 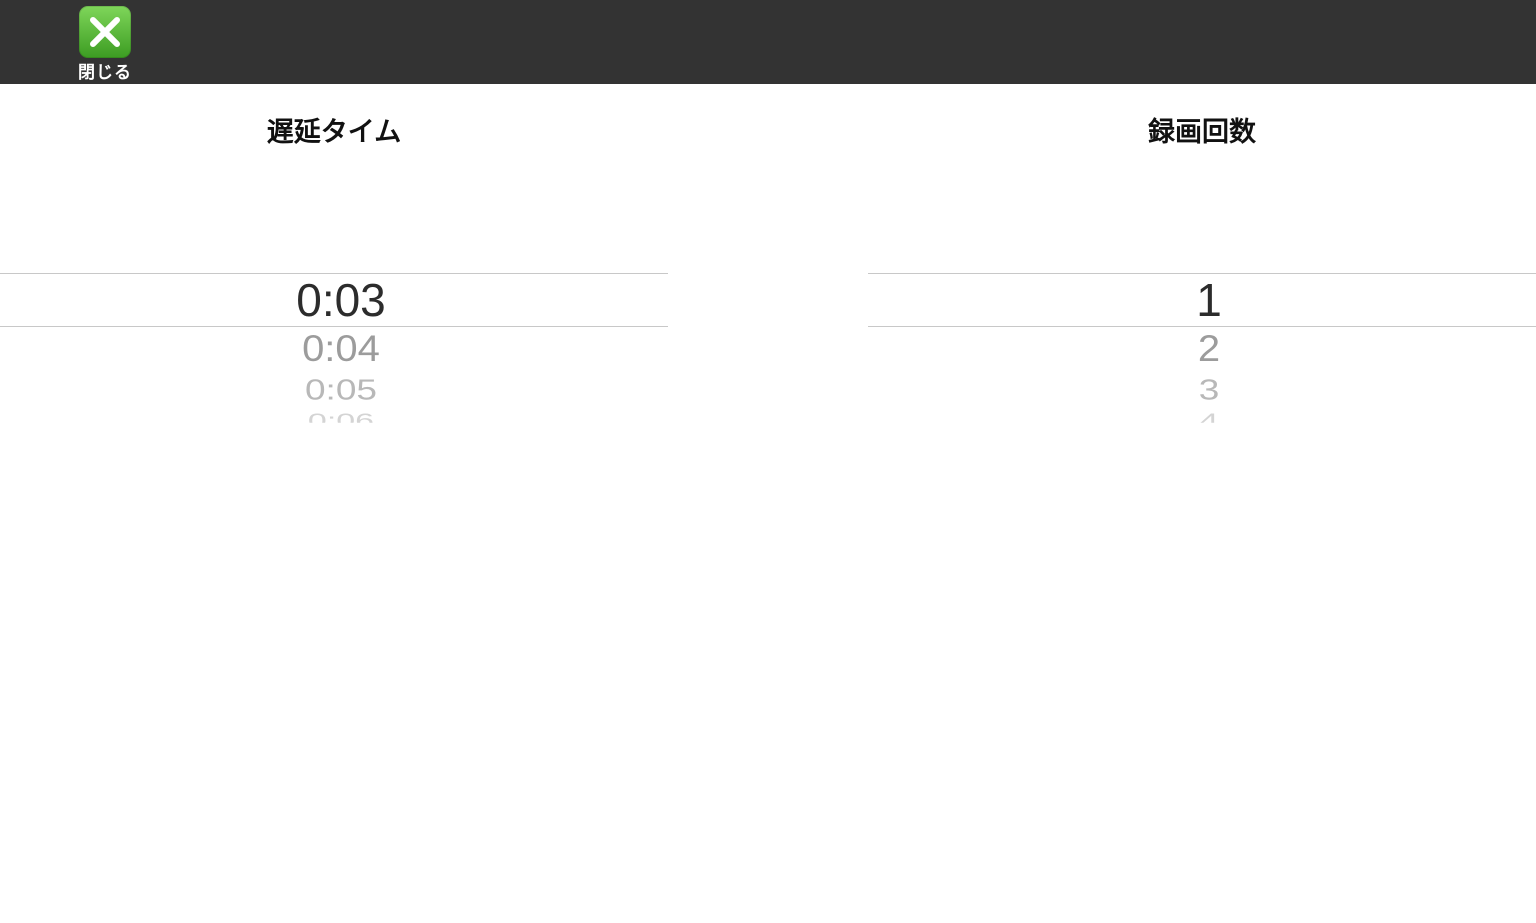 What do you see at coordinates (105, 32) in the screenshot?
I see `close-x-icon` at bounding box center [105, 32].